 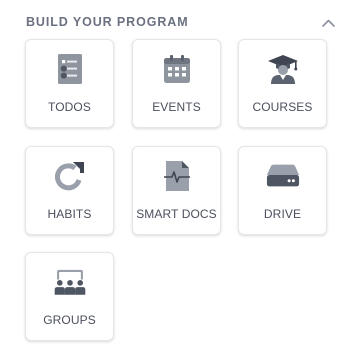 What do you see at coordinates (70, 69) in the screenshot?
I see `checklist-icon` at bounding box center [70, 69].